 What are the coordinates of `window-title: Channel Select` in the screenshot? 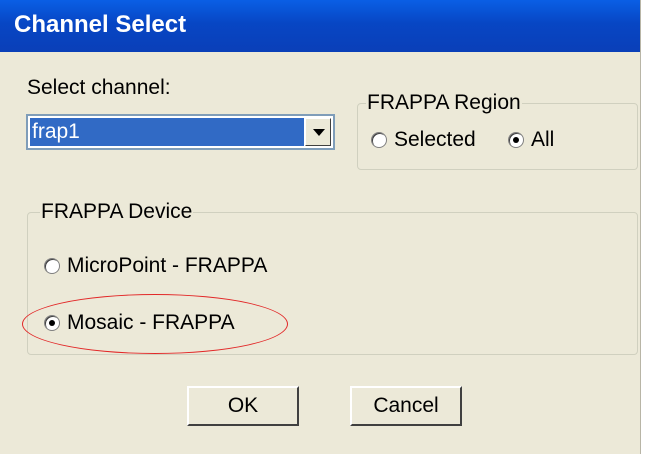 It's located at (100, 24).